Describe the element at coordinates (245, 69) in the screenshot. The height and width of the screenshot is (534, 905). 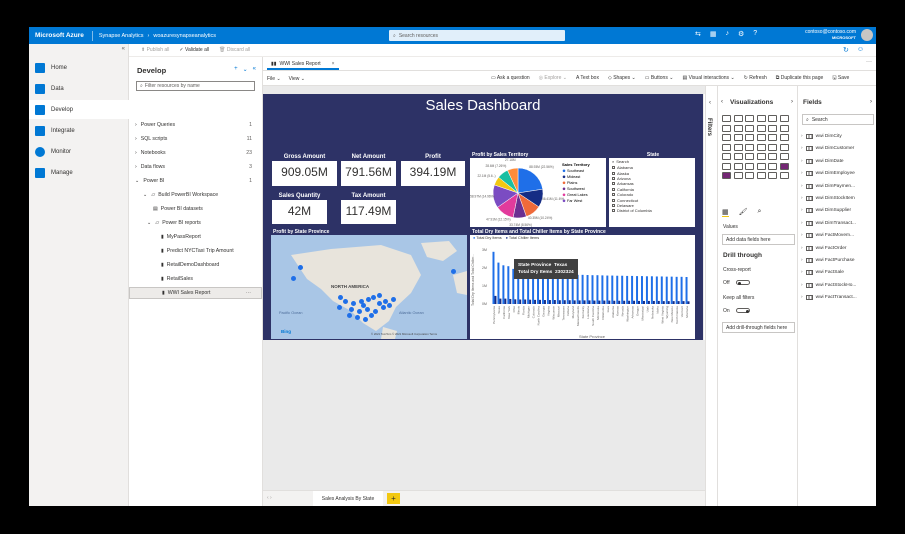
I see `collapse-all-icon: ⌄` at that location.